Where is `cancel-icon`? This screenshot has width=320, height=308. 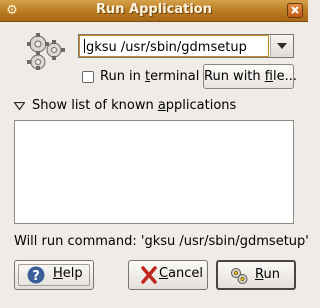 cancel-icon is located at coordinates (149, 275).